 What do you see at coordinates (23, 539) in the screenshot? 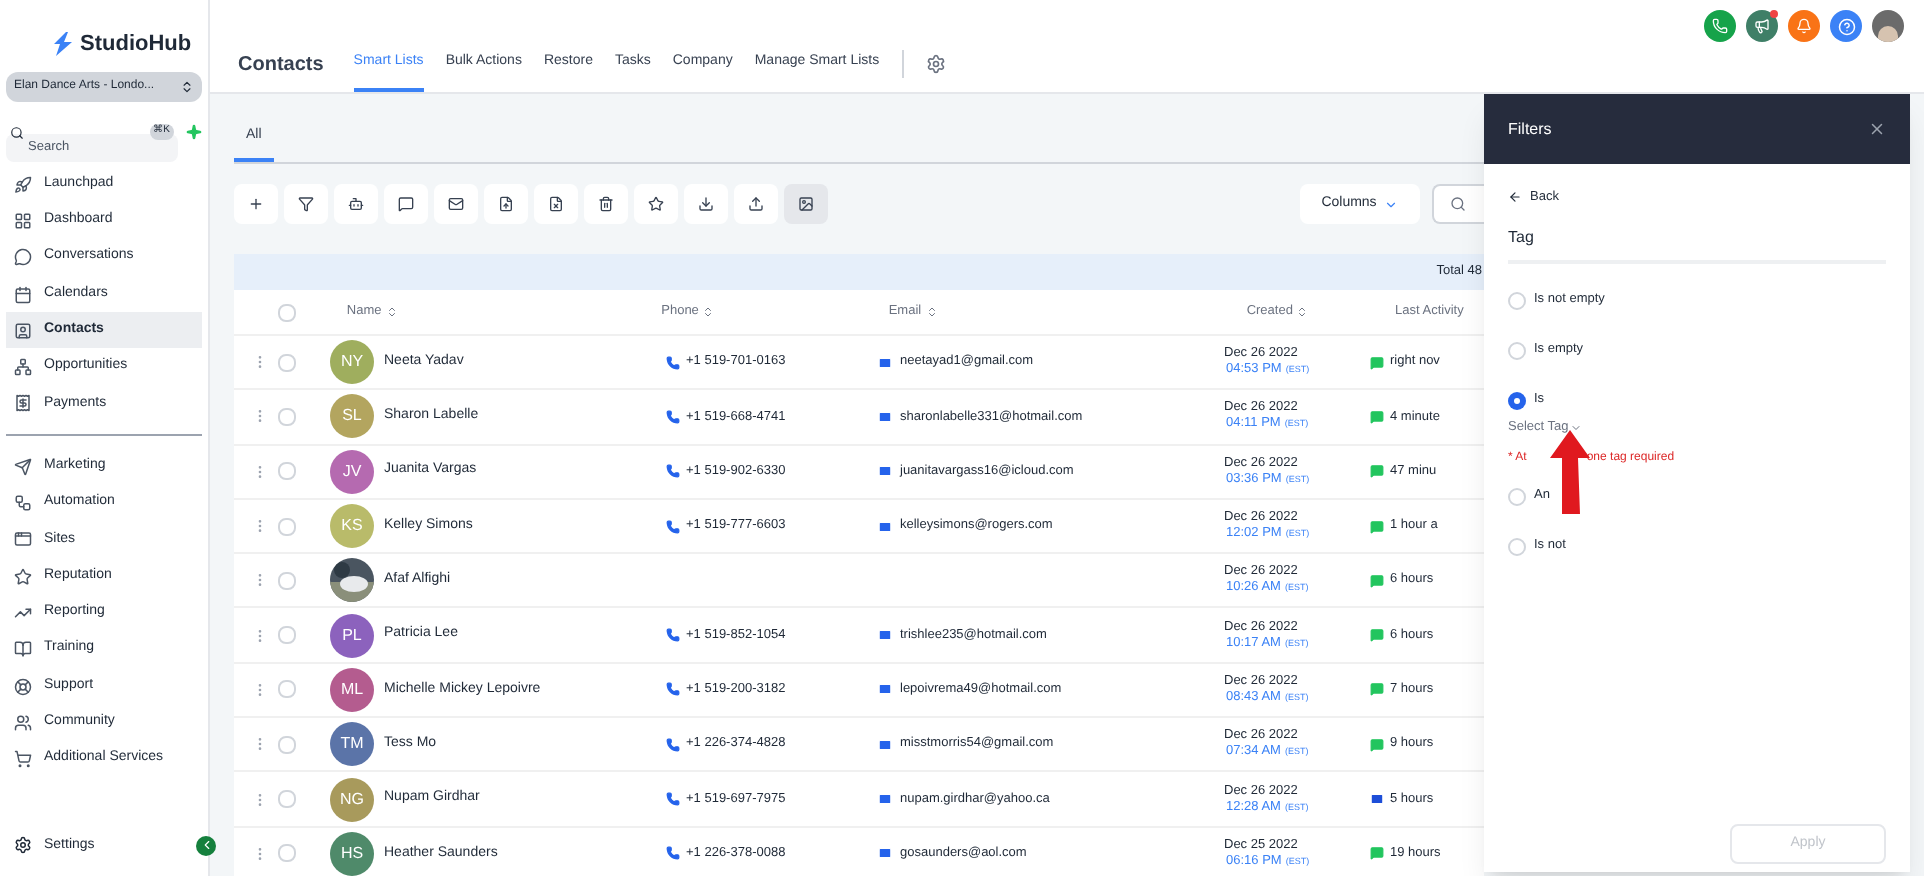
I see `window-icon` at bounding box center [23, 539].